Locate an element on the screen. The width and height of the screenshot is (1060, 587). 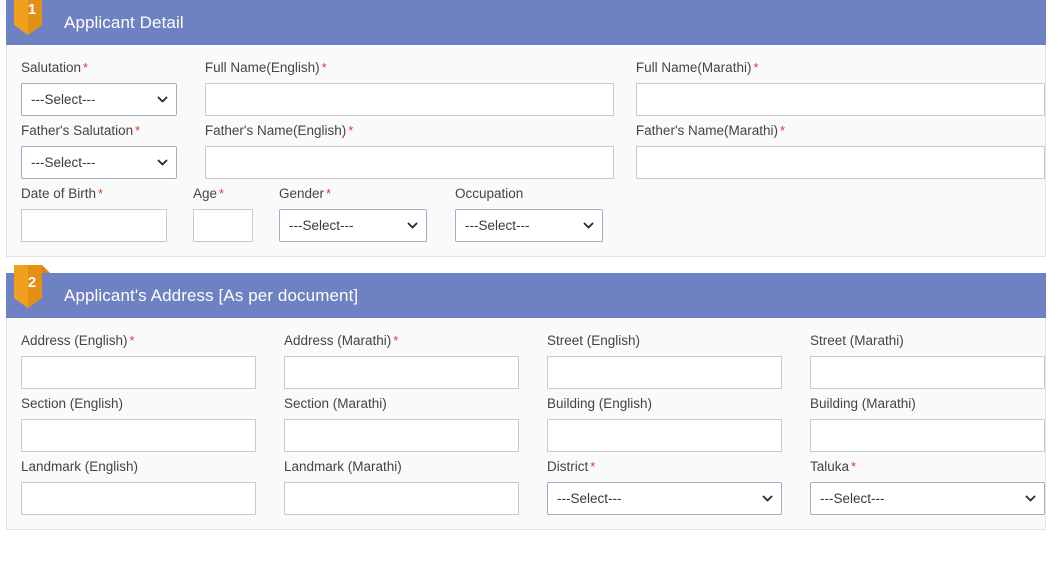
label-text: Landmark (Marathi) is located at coordinates (343, 466).